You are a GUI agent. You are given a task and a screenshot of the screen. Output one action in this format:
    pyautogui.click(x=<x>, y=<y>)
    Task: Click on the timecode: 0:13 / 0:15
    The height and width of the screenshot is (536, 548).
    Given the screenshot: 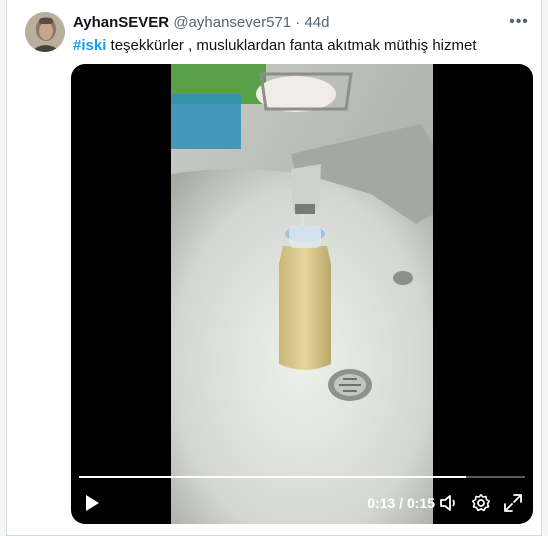 What is the action you would take?
    pyautogui.click(x=401, y=503)
    